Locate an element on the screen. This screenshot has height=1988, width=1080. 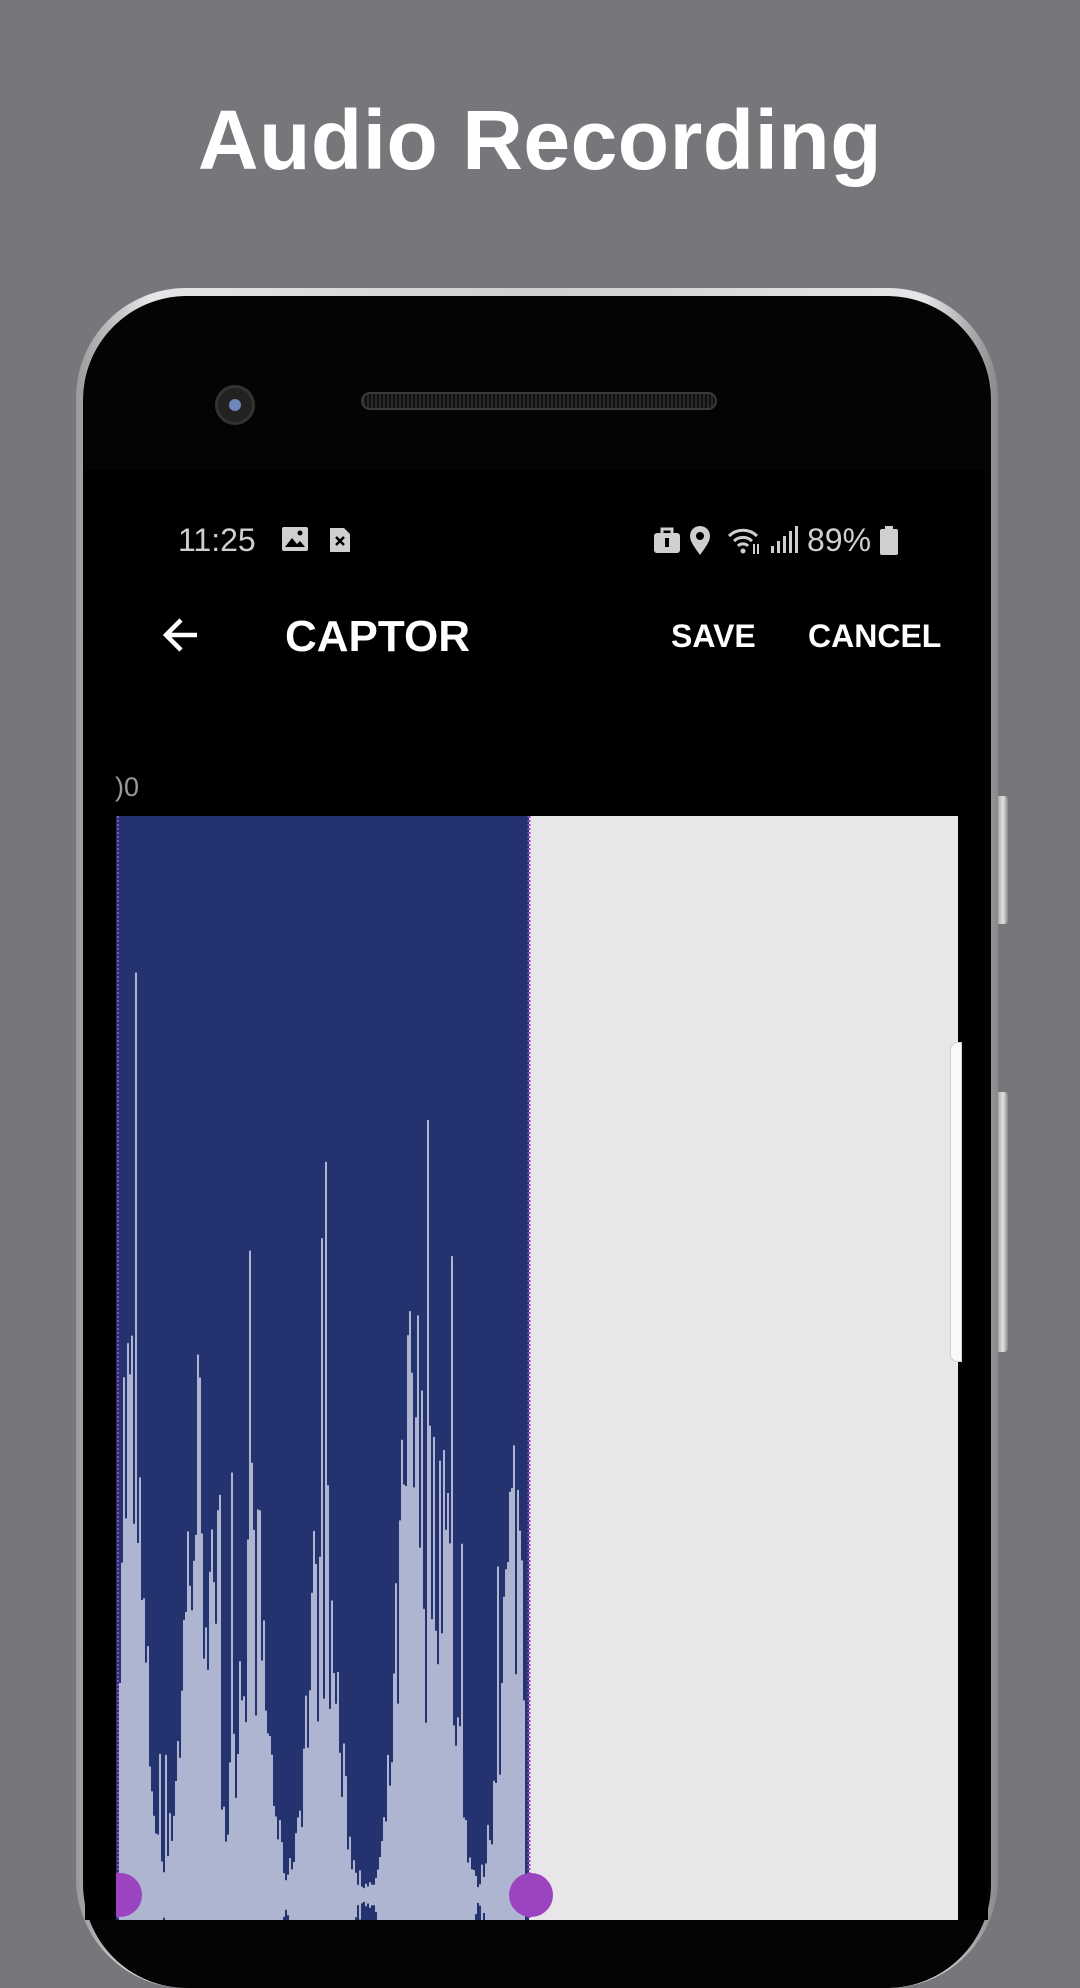
sim-error-icon is located at coordinates (340, 540).